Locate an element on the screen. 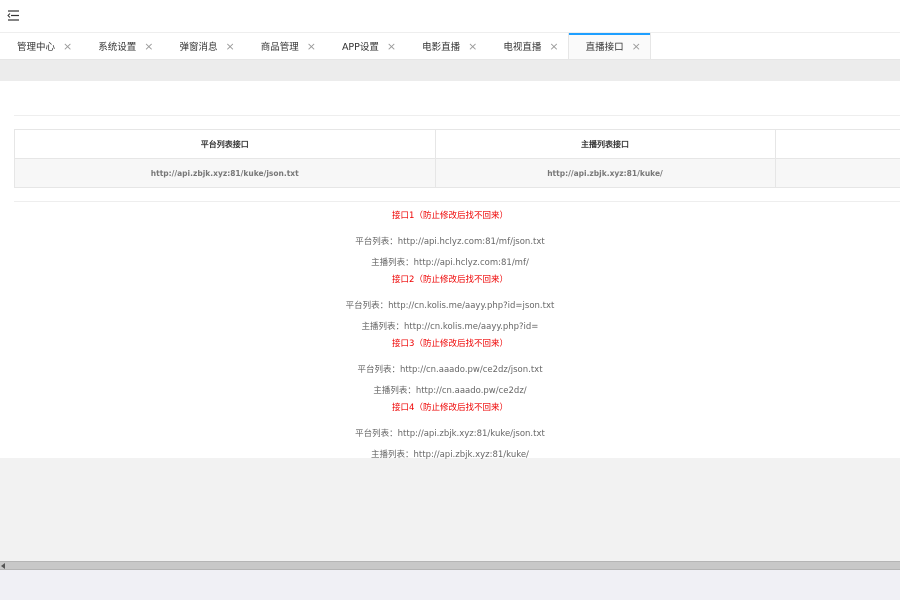 This screenshot has height=600, width=900. interface-title: 接口1（防止修改后找不回来） is located at coordinates (450, 216).